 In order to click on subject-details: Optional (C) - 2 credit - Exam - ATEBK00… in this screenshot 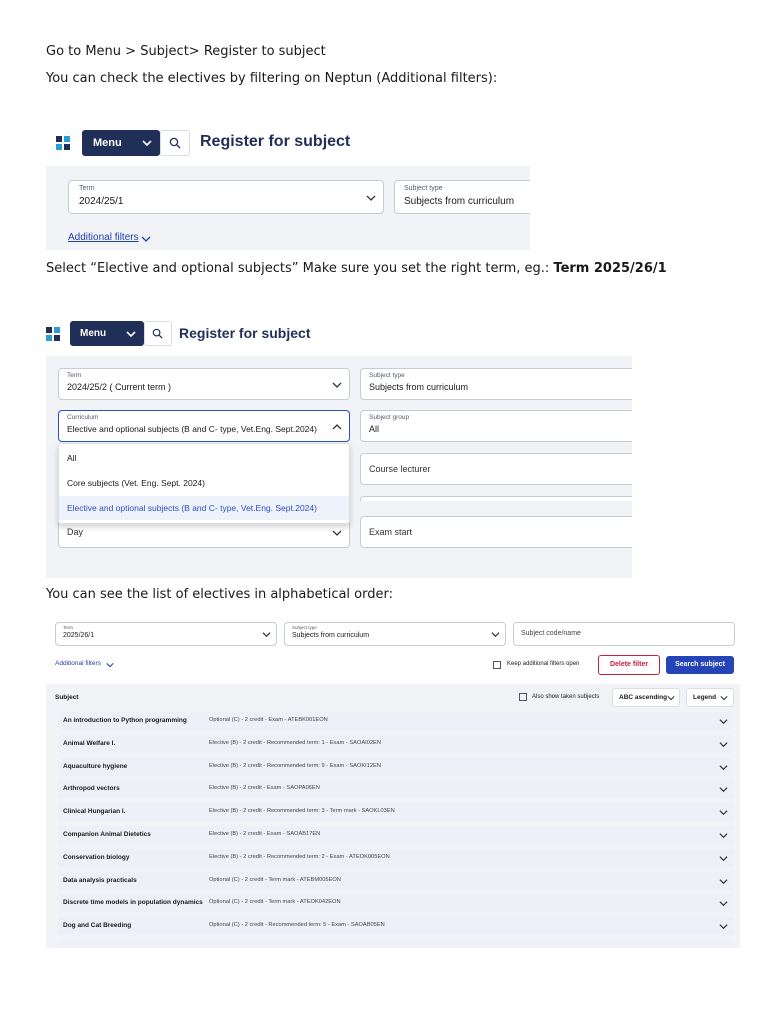, I will do `click(268, 720)`.